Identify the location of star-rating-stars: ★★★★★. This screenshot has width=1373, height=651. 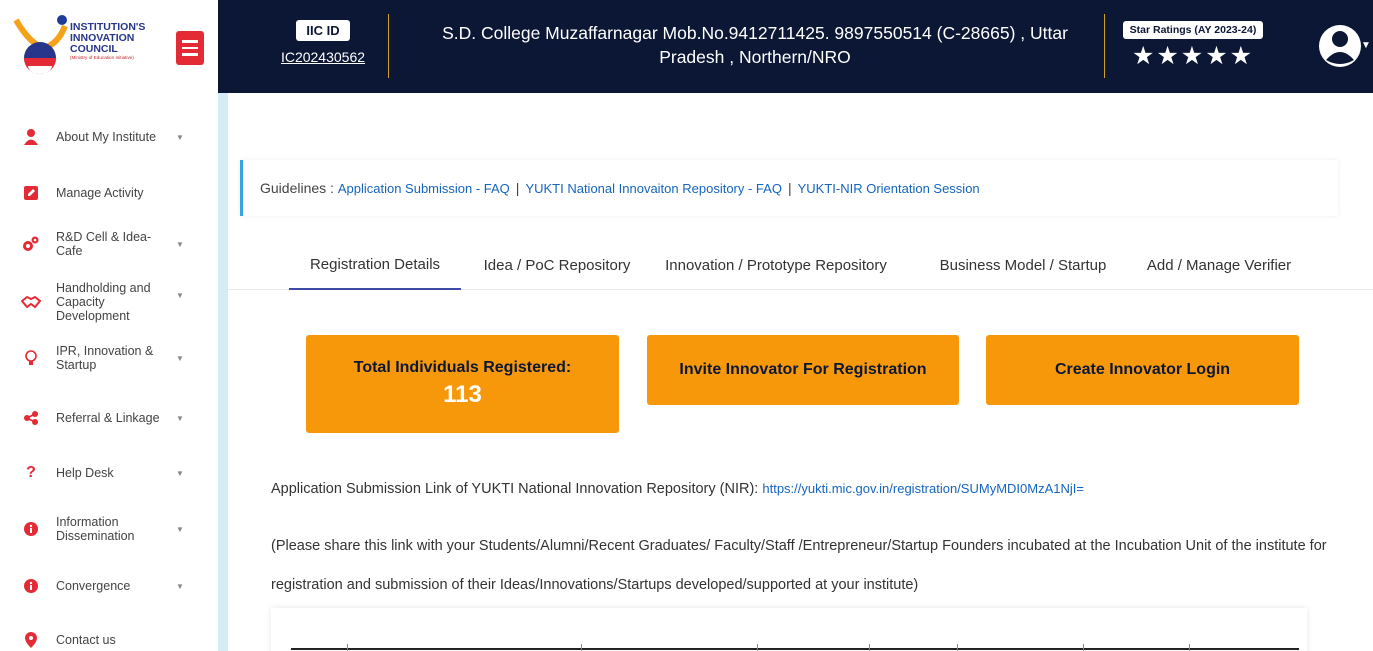
(1193, 56).